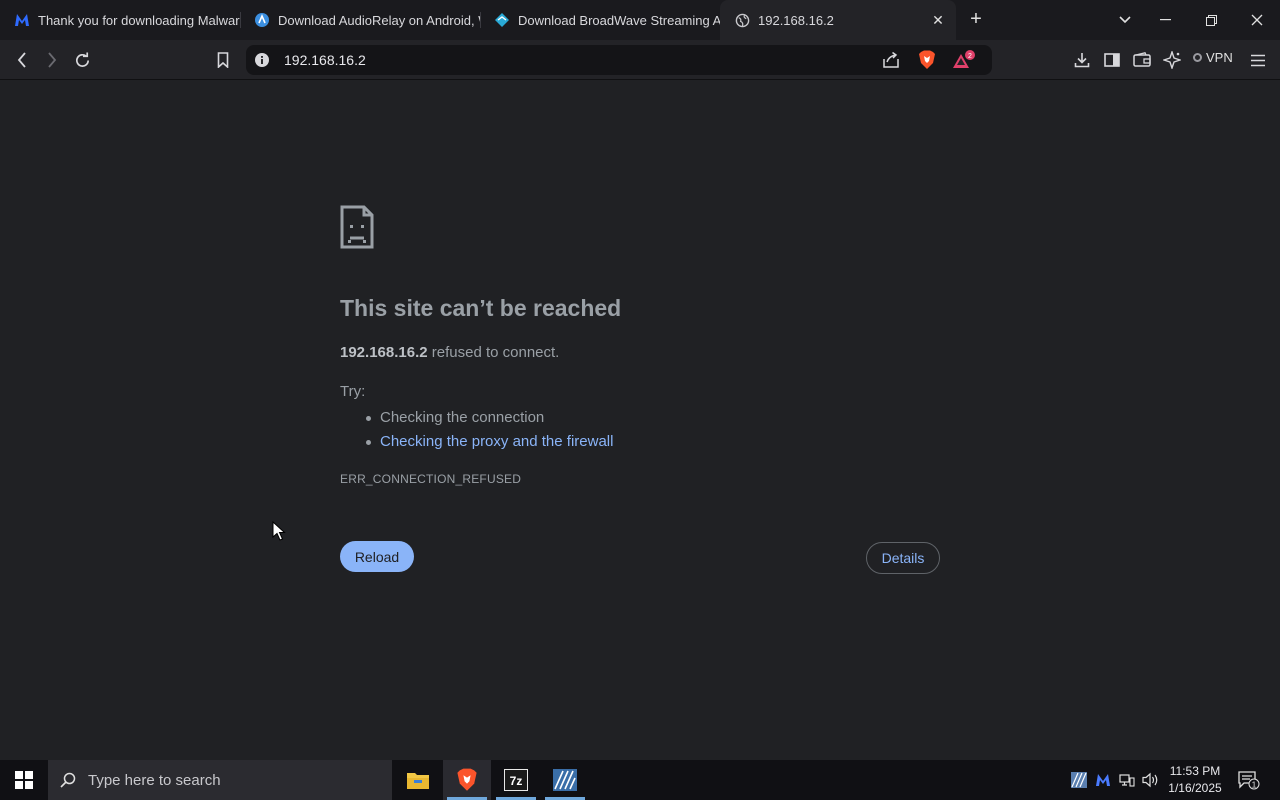  I want to click on clock-time: 11:53 PM, so click(1195, 771).